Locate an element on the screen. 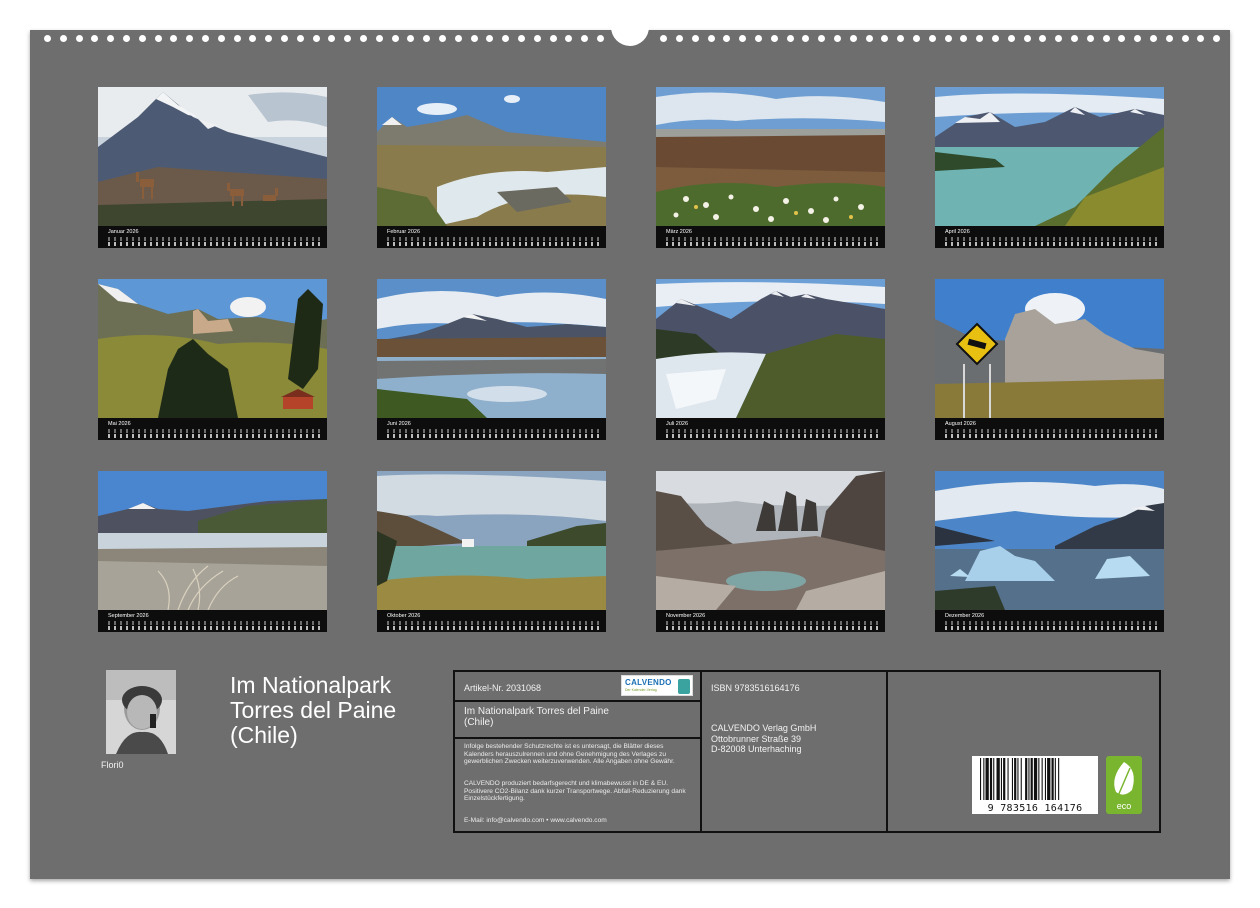 The image size is (1260, 908). calendar-strip: Juli 2026 is located at coordinates (770, 429).